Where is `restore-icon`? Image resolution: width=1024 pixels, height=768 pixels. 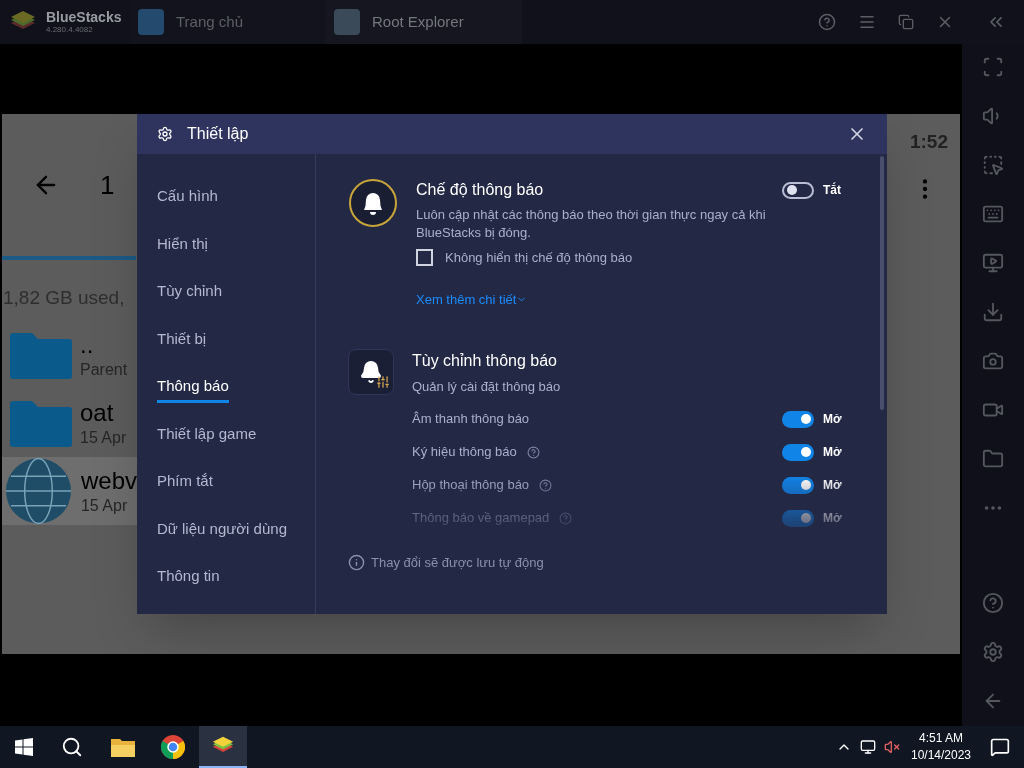 restore-icon is located at coordinates (906, 22).